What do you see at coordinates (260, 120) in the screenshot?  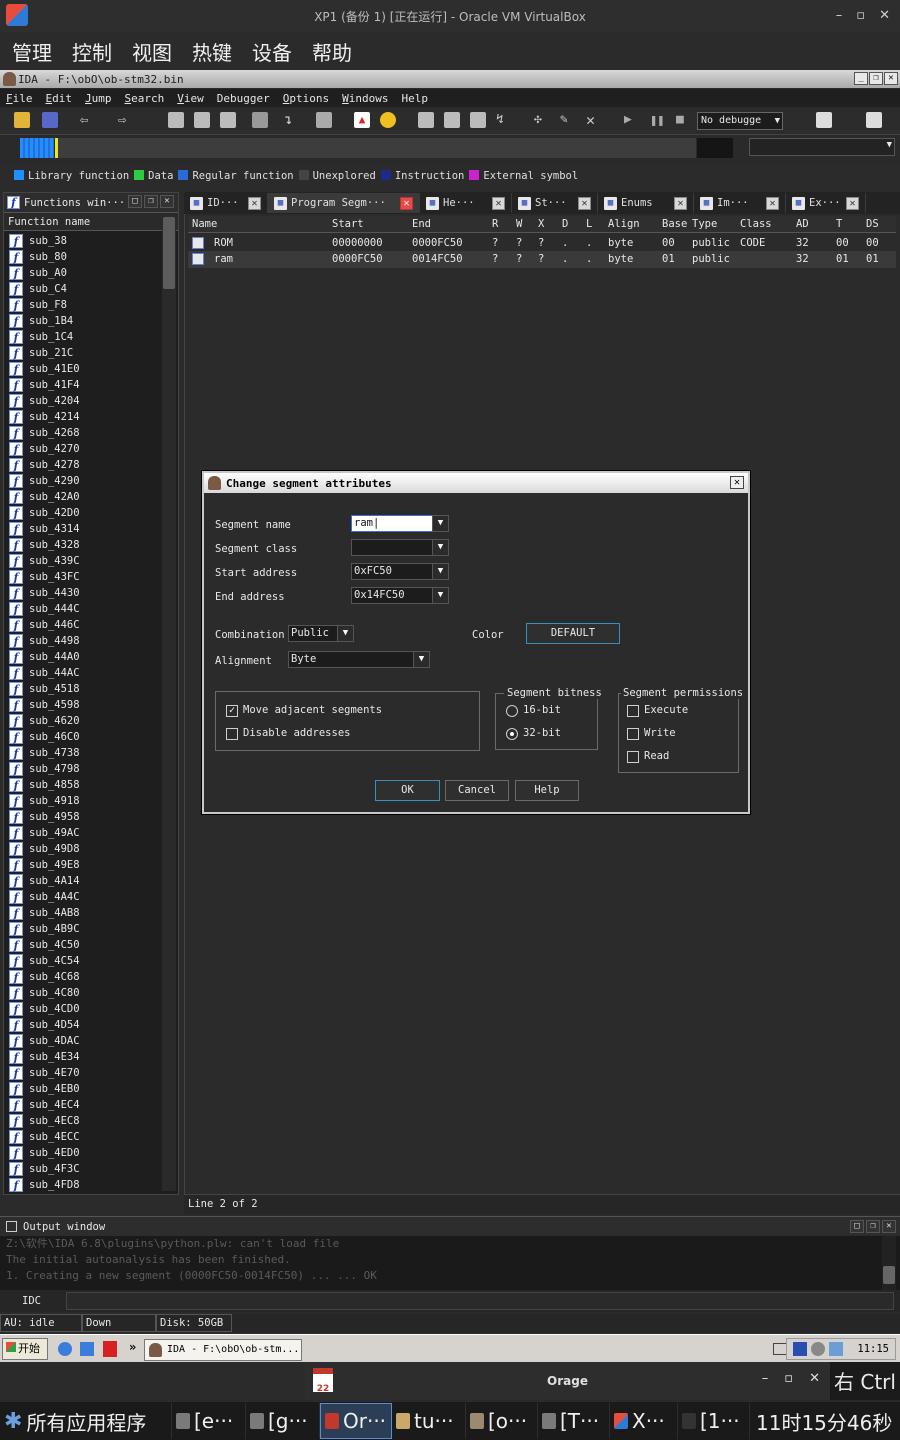 I see `undefine-icon` at bounding box center [260, 120].